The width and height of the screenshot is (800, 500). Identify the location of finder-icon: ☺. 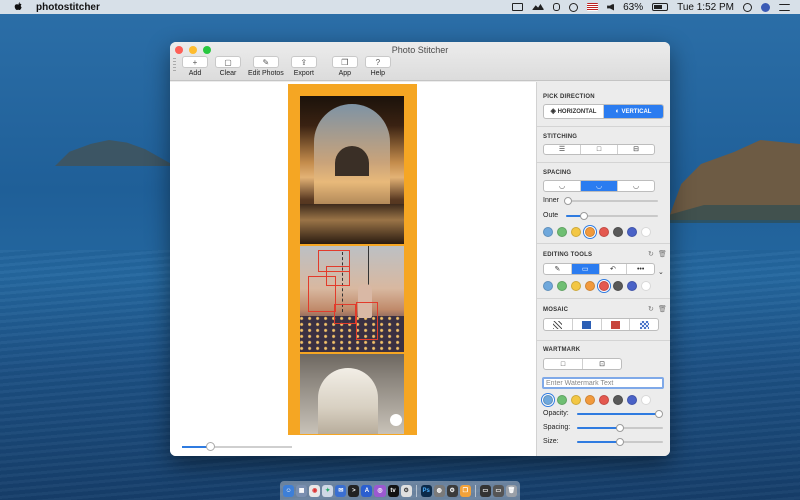
(289, 490).